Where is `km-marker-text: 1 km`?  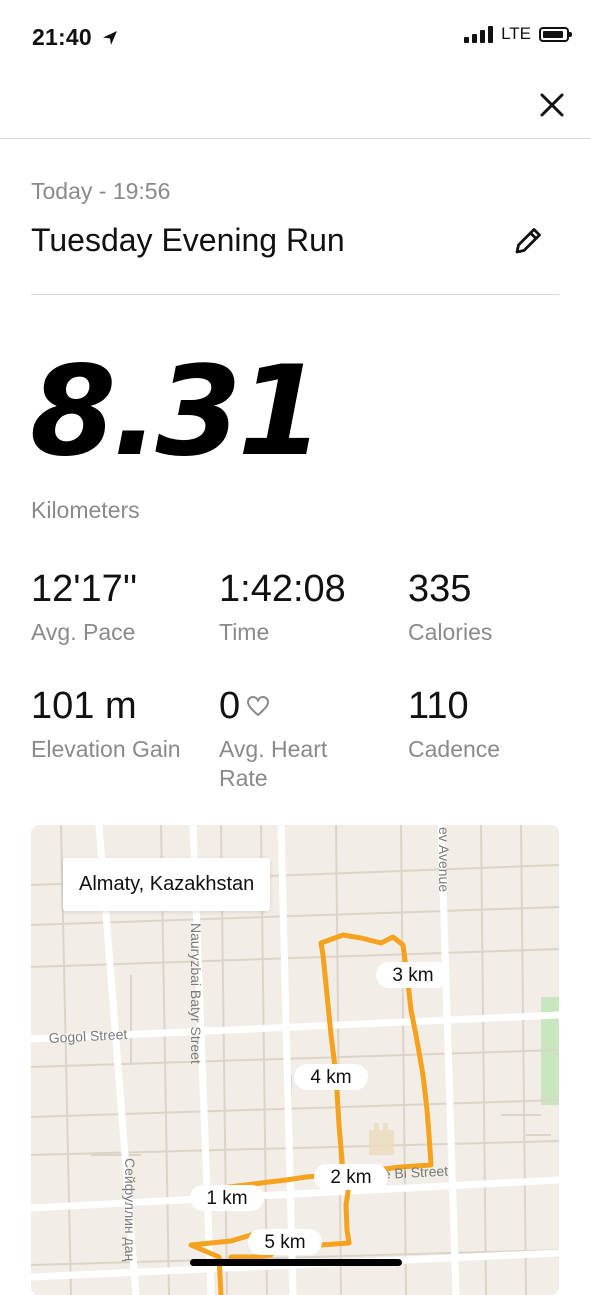 km-marker-text: 1 km is located at coordinates (226, 1198).